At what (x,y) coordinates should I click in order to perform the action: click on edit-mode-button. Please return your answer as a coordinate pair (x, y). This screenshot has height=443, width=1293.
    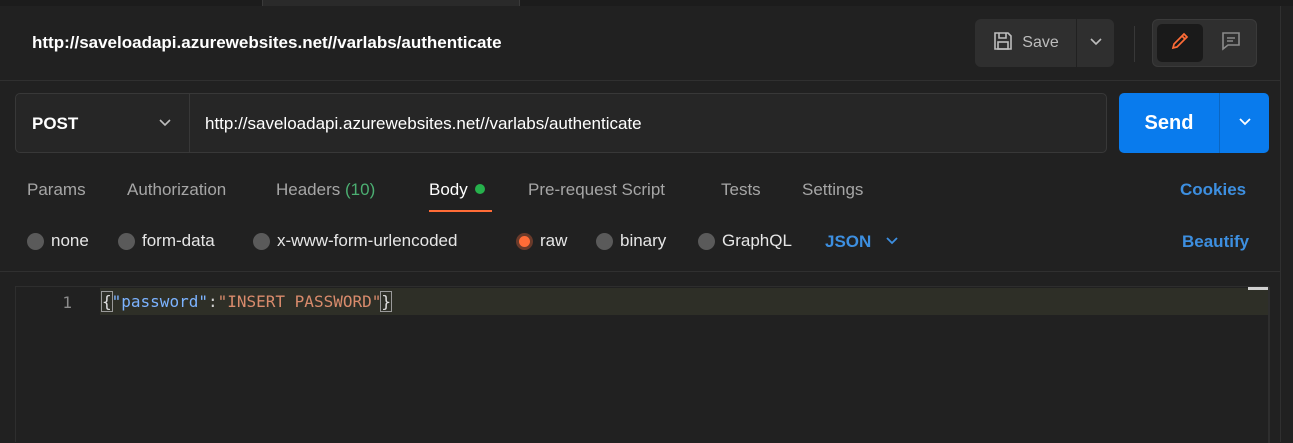
    Looking at the image, I should click on (1180, 43).